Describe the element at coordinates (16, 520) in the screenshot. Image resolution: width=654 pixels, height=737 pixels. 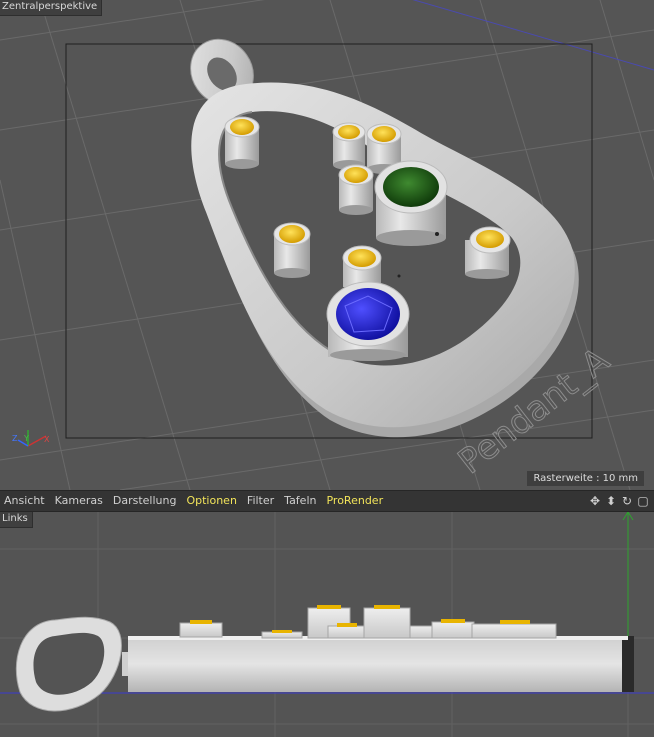
I see `viewport-label-left: Links` at that location.